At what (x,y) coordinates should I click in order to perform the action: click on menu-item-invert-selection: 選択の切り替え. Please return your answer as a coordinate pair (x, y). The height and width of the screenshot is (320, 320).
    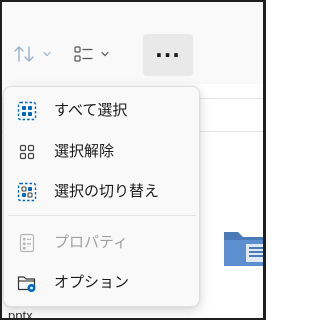
    Looking at the image, I should click on (102, 191).